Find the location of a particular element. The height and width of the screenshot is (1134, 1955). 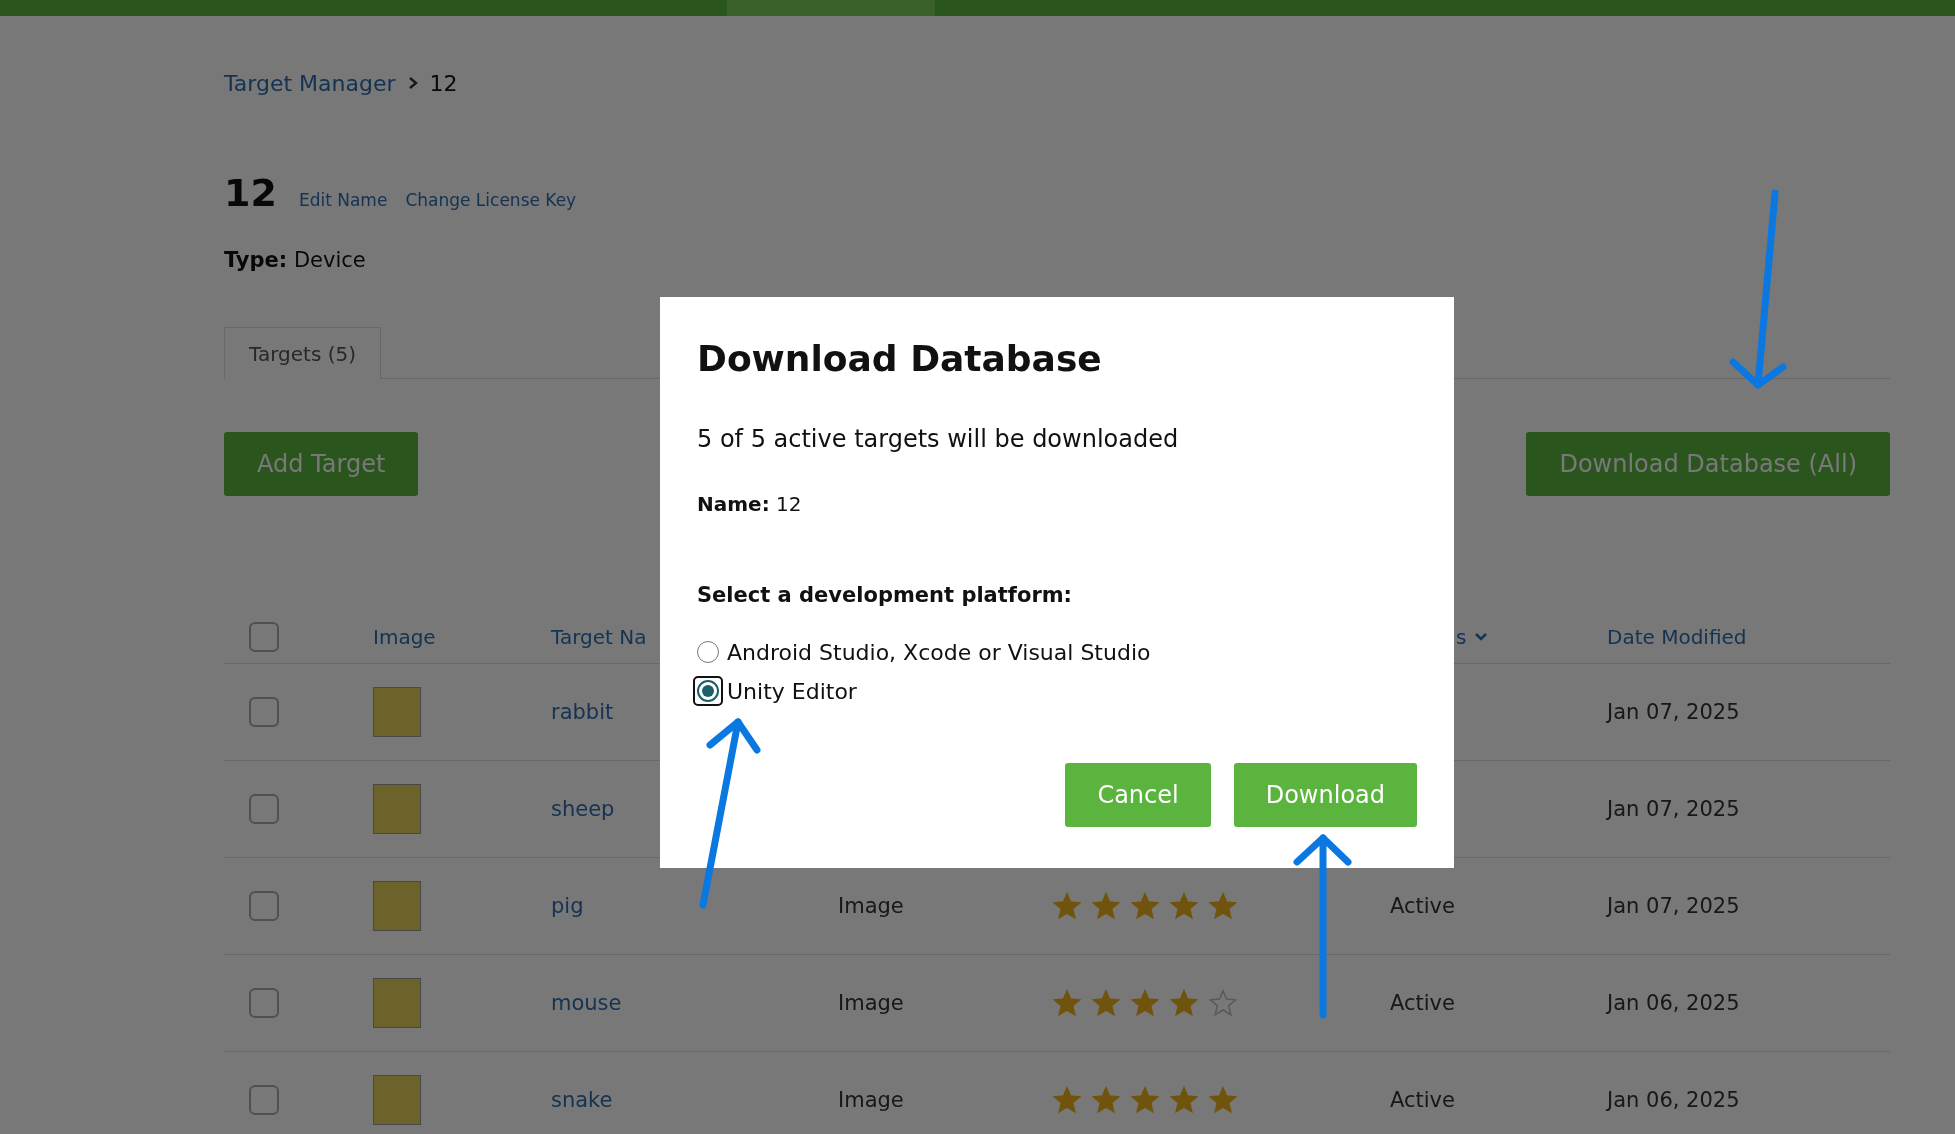

download-database-button: Download Database (All) is located at coordinates (1708, 464).